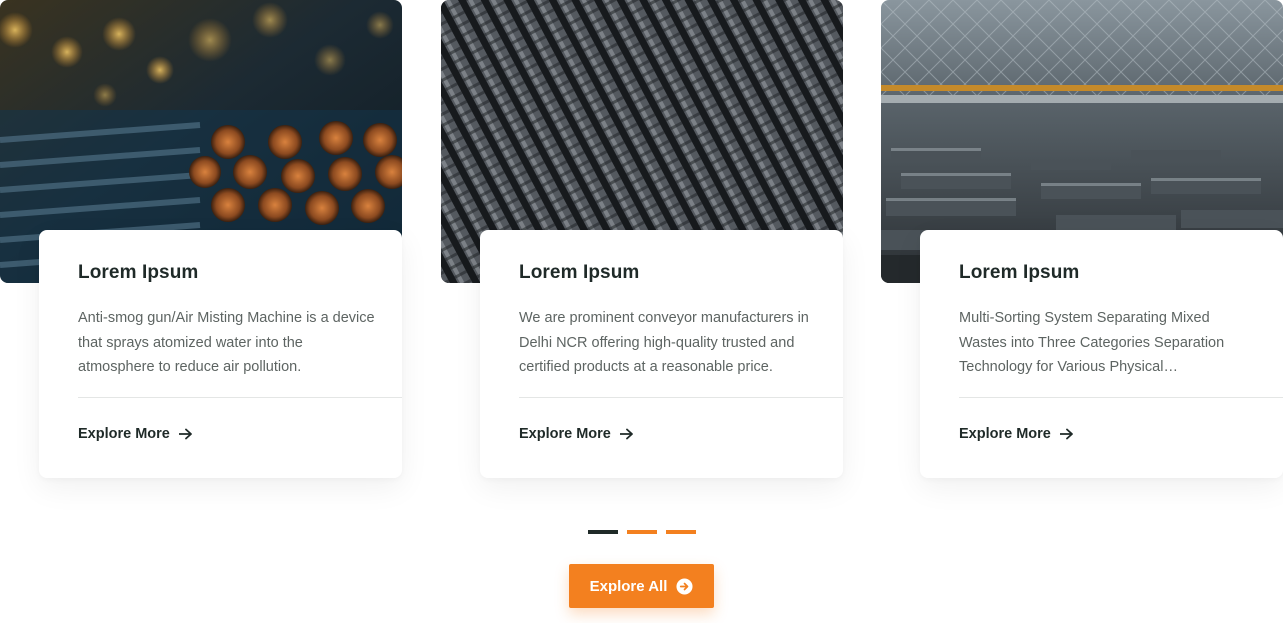  Describe the element at coordinates (684, 586) in the screenshot. I see `arrow-circle-right-icon` at that location.